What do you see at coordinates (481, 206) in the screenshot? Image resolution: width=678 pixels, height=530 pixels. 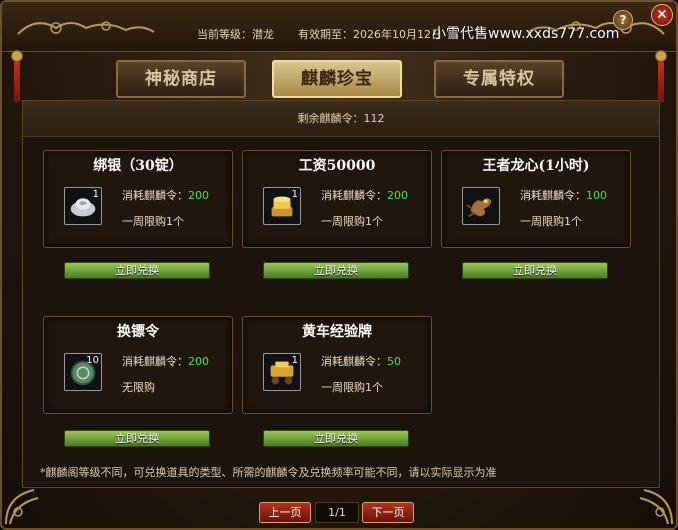 I see `dragon-heart-icon` at bounding box center [481, 206].